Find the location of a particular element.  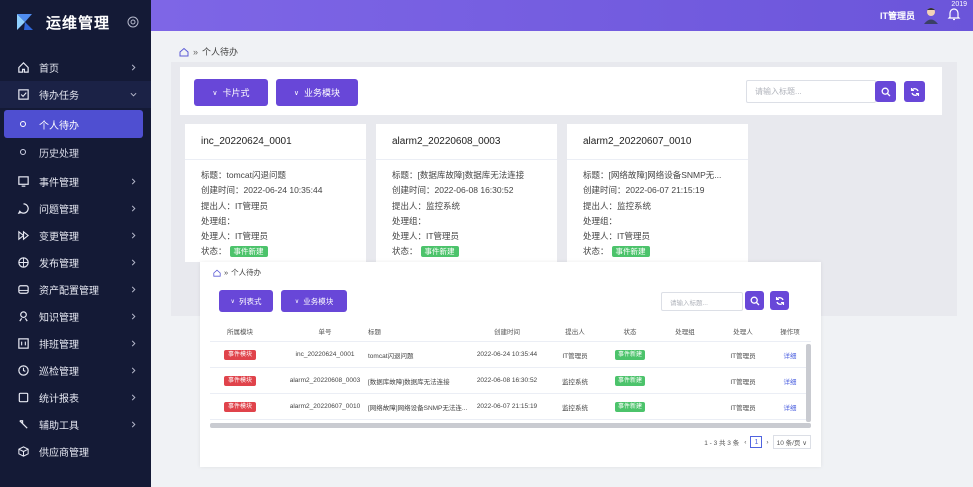

sidebar-sub-personal-todo: 个人待办 is located at coordinates (73, 124).